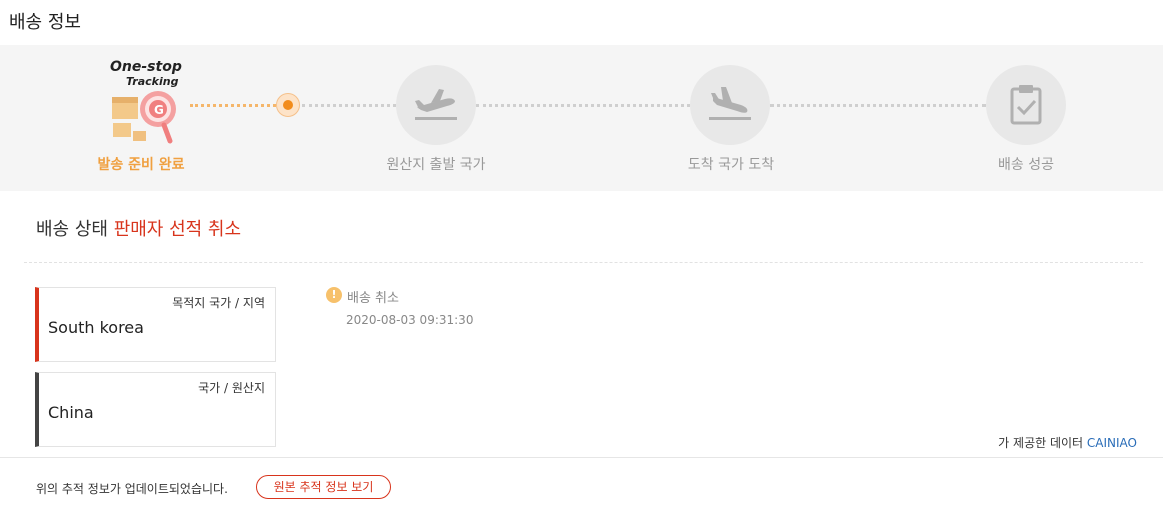  What do you see at coordinates (583, 262) in the screenshot?
I see `section-divider` at bounding box center [583, 262].